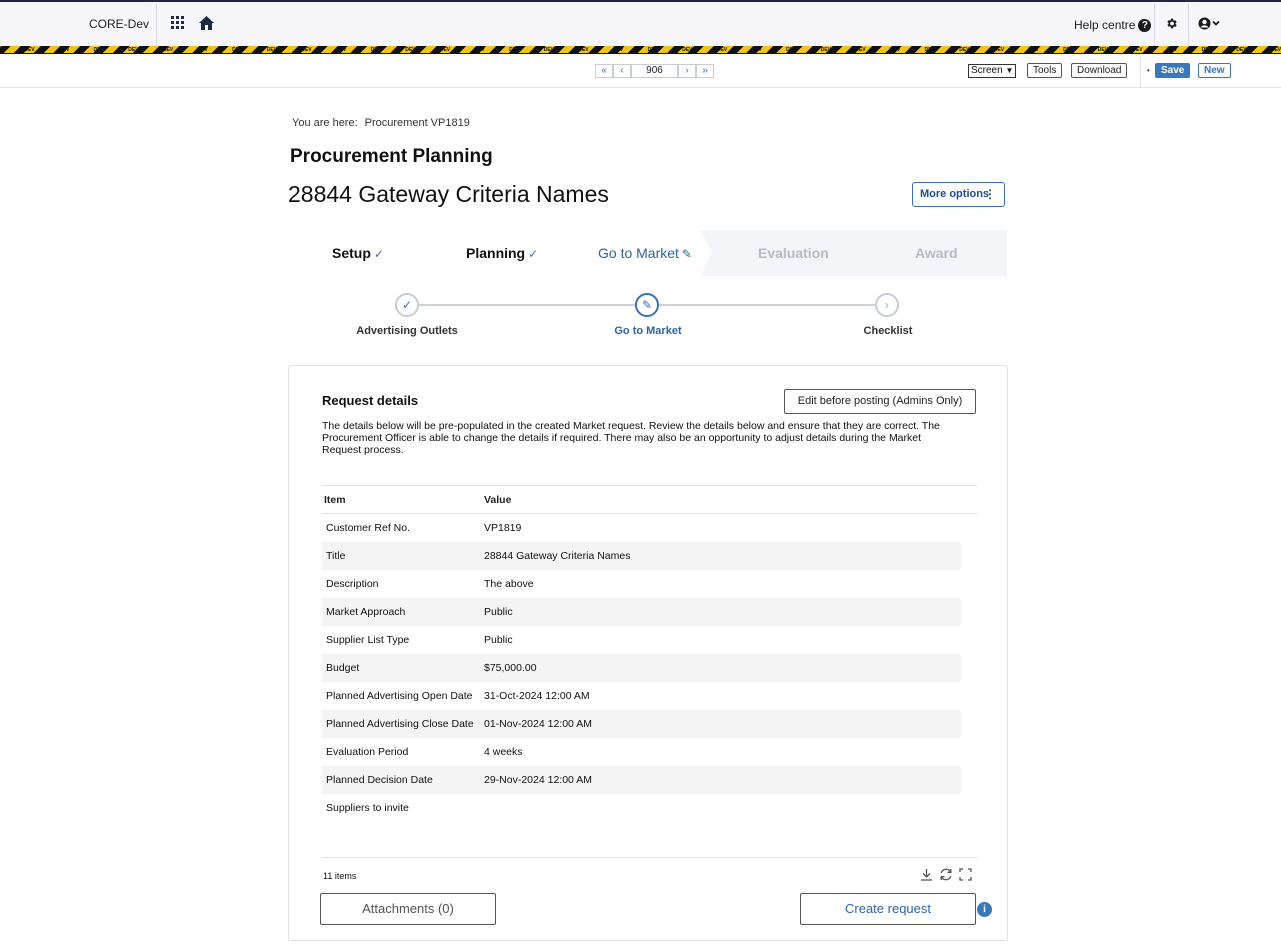 Image resolution: width=1281 pixels, height=949 pixels. What do you see at coordinates (417, 123) in the screenshot?
I see `breadcrumb-current: Procurement VP1819` at bounding box center [417, 123].